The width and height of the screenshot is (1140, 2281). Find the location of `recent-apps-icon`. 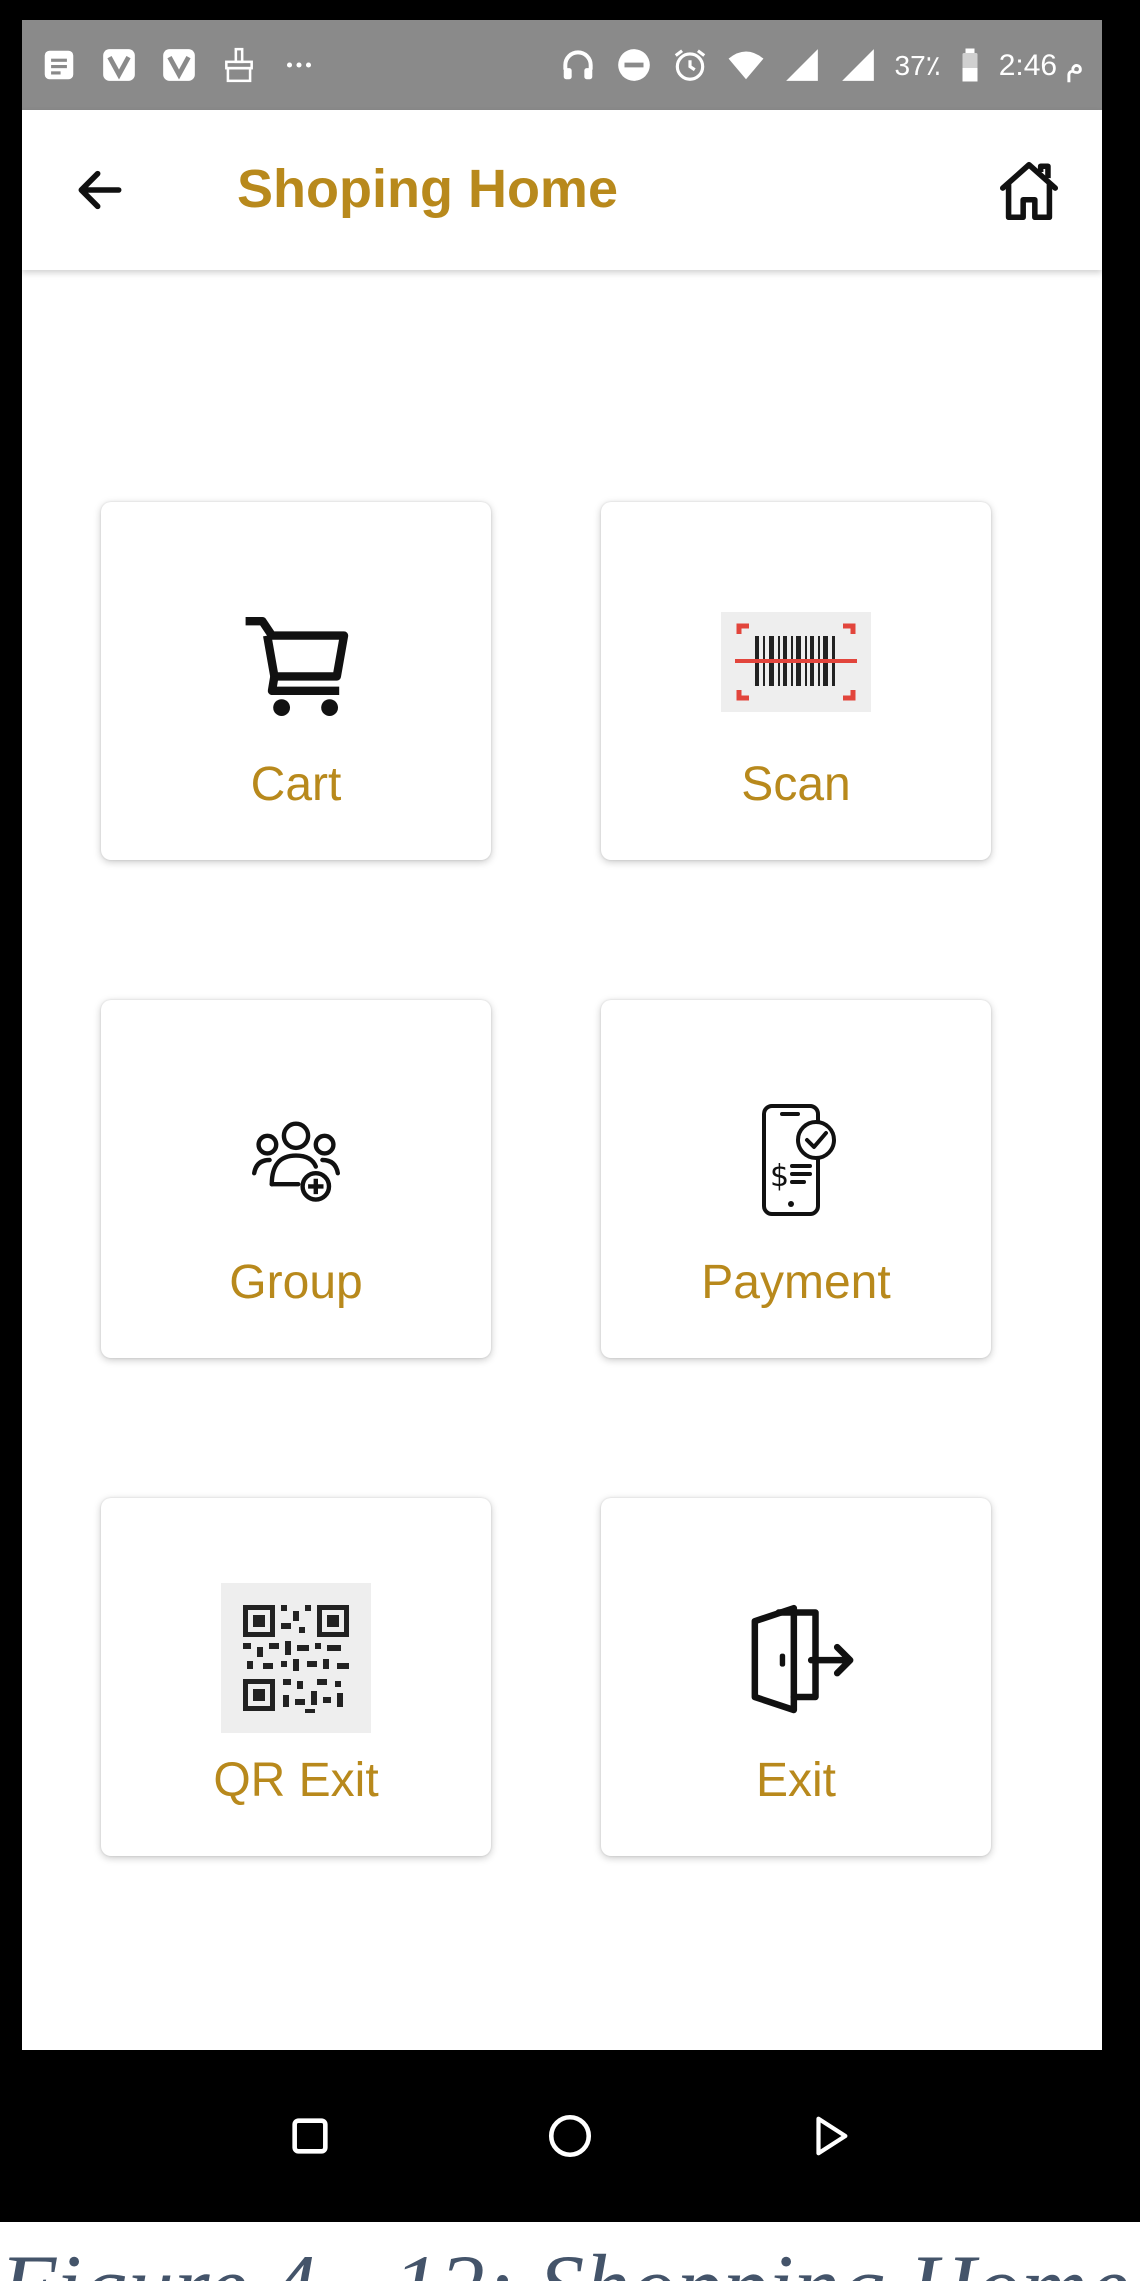

recent-apps-icon is located at coordinates (310, 2136).